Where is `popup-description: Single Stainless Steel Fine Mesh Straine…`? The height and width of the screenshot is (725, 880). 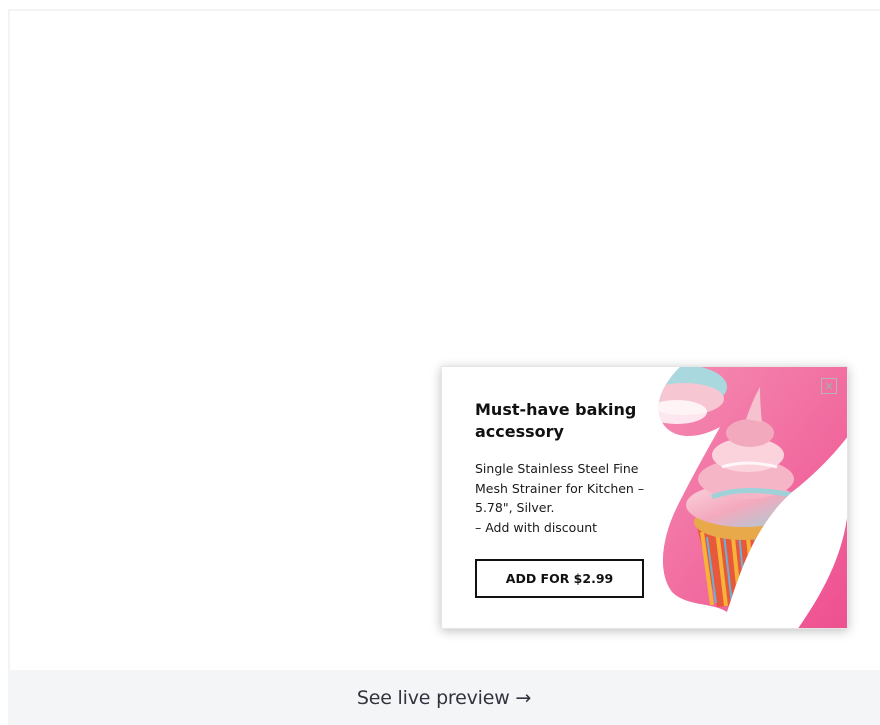 popup-description: Single Stainless Steel Fine Mesh Straine… is located at coordinates (567, 498).